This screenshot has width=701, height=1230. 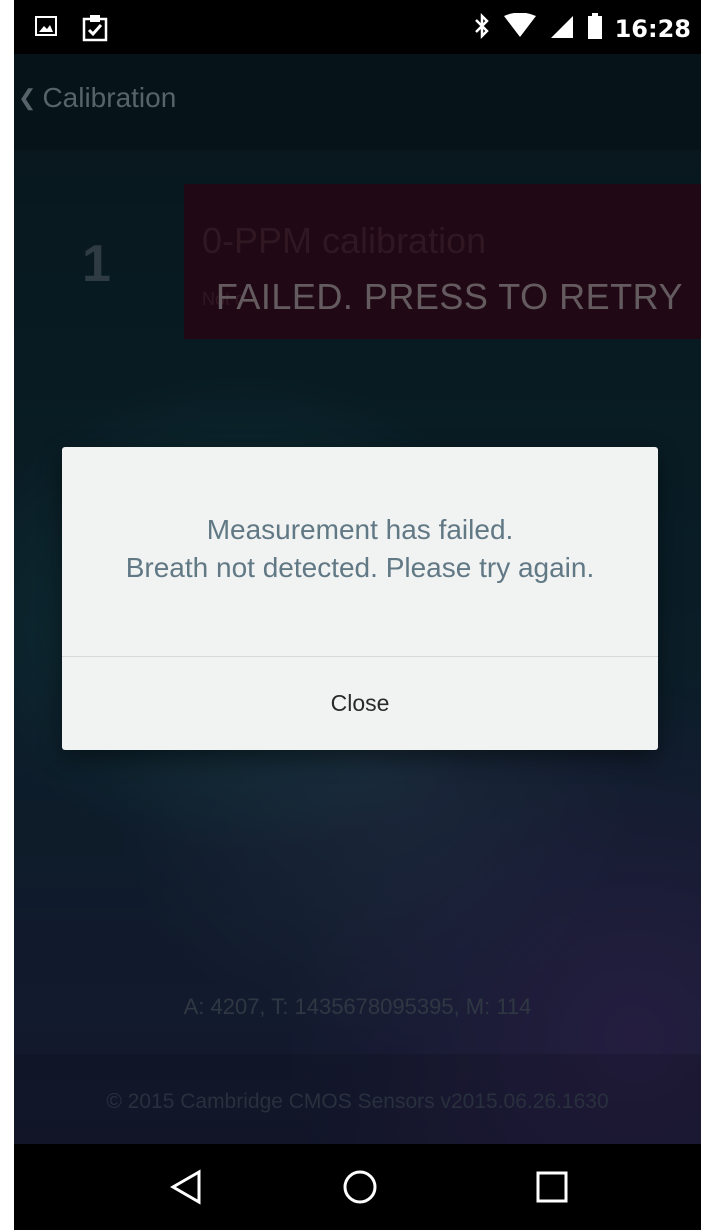 What do you see at coordinates (552, 1187) in the screenshot?
I see `recents-square-icon` at bounding box center [552, 1187].